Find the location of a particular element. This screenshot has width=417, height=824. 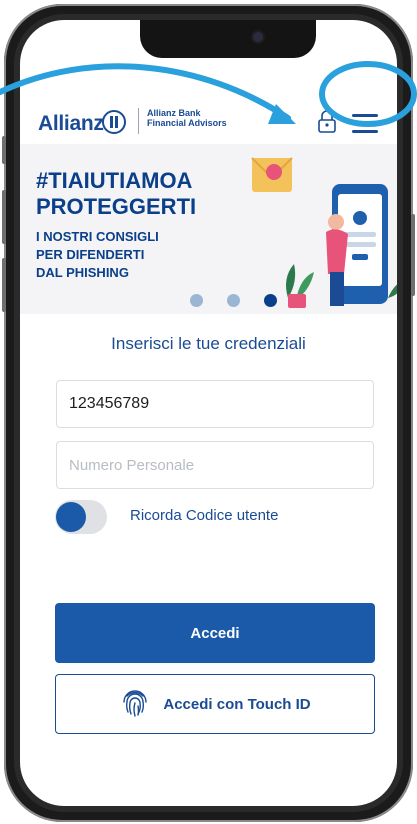

remember-label: Ricorda Codice utente is located at coordinates (204, 515).